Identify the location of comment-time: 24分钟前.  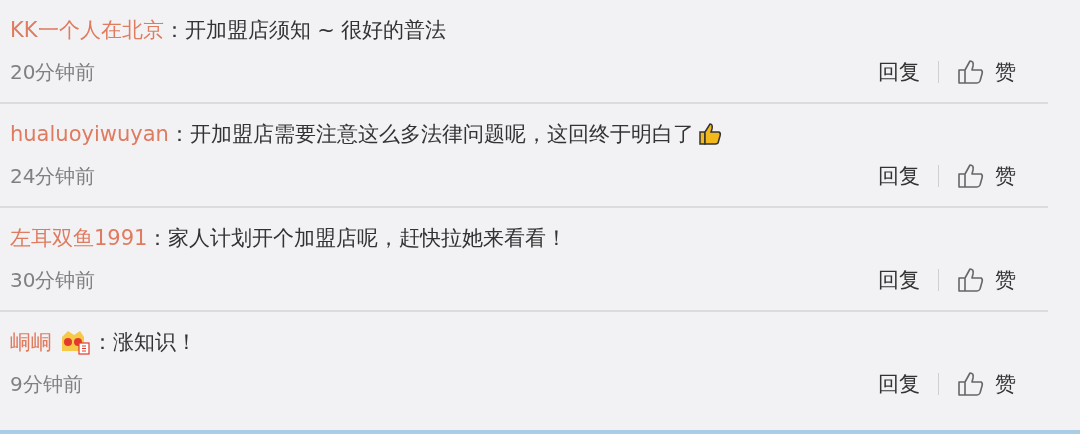
(53, 176).